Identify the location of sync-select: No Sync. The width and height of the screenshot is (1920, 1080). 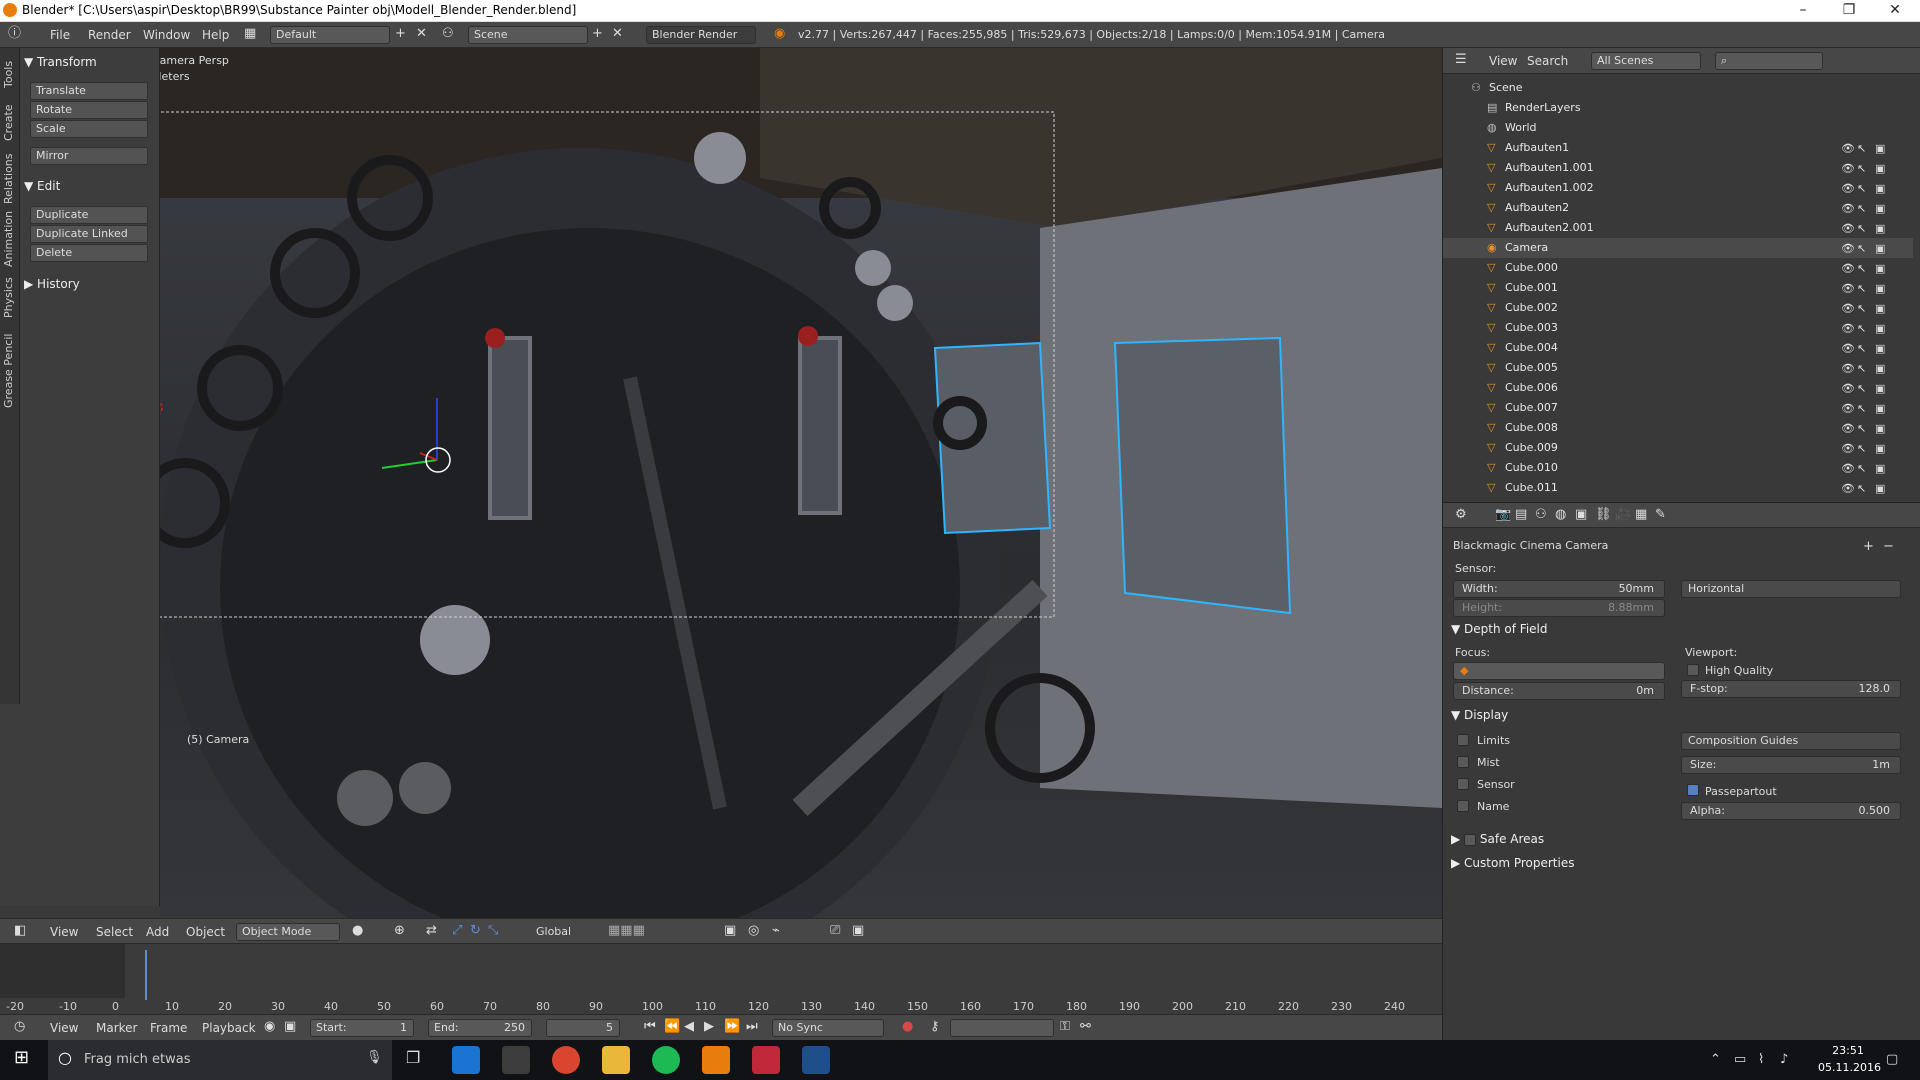
(828, 1028).